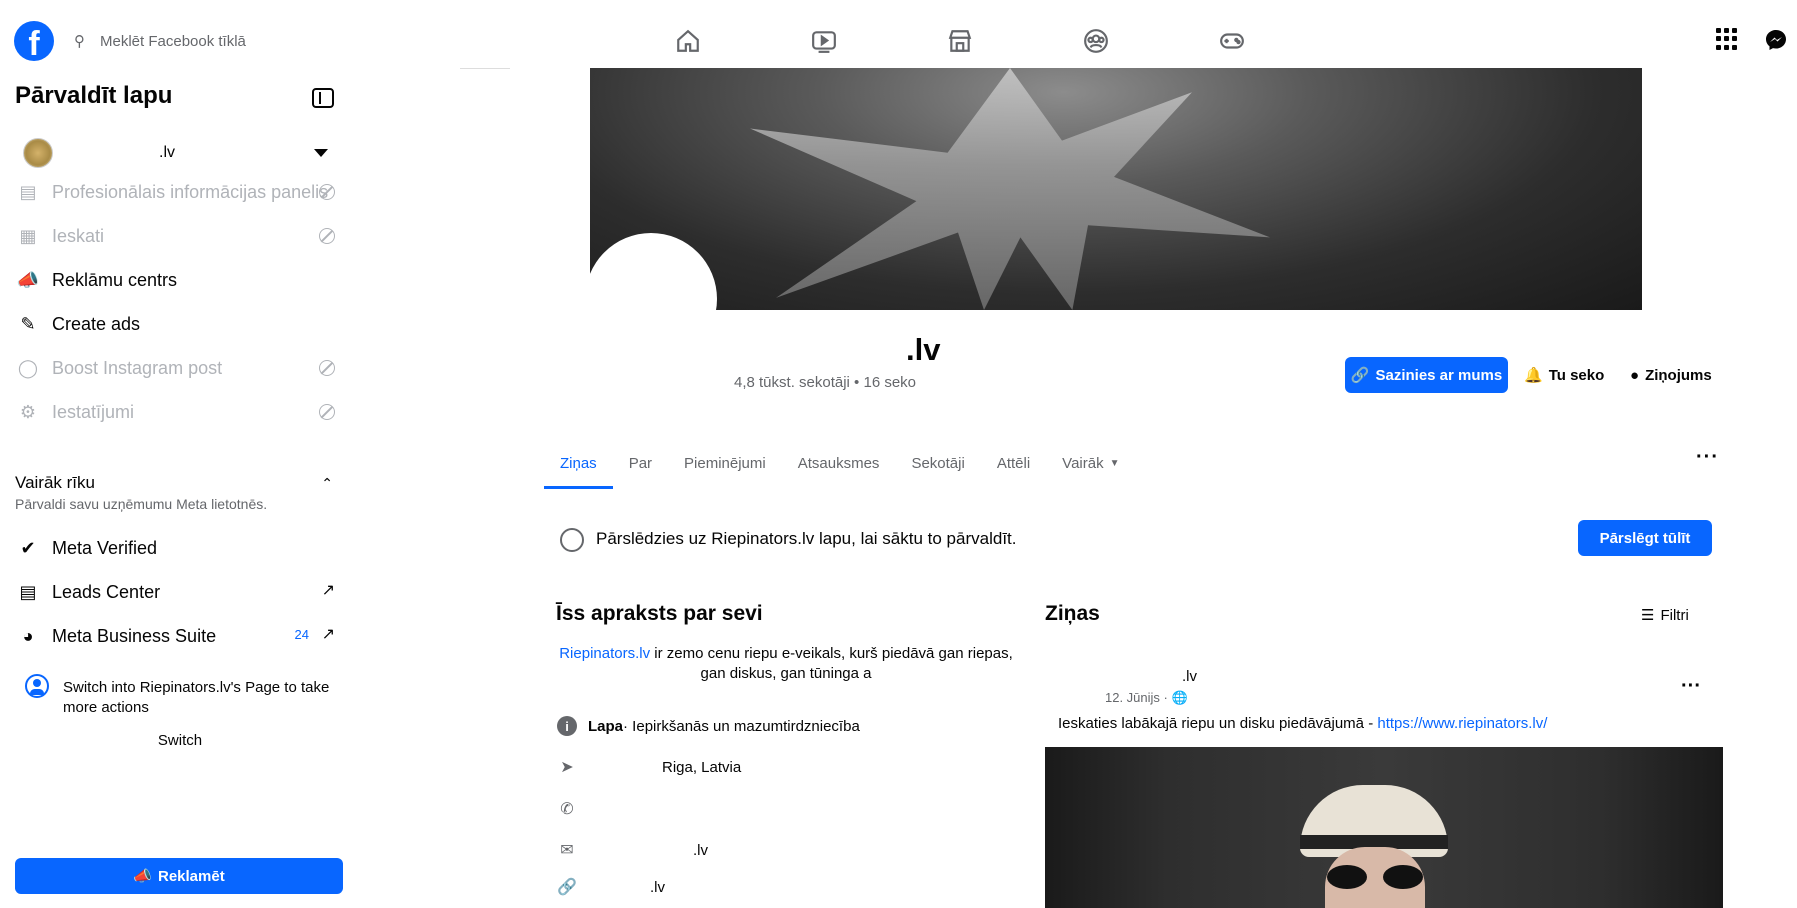  Describe the element at coordinates (141, 504) in the screenshot. I see `more-tools-subheading: Pārvaldi savu uzņēmumu Meta lietotnēs.` at that location.